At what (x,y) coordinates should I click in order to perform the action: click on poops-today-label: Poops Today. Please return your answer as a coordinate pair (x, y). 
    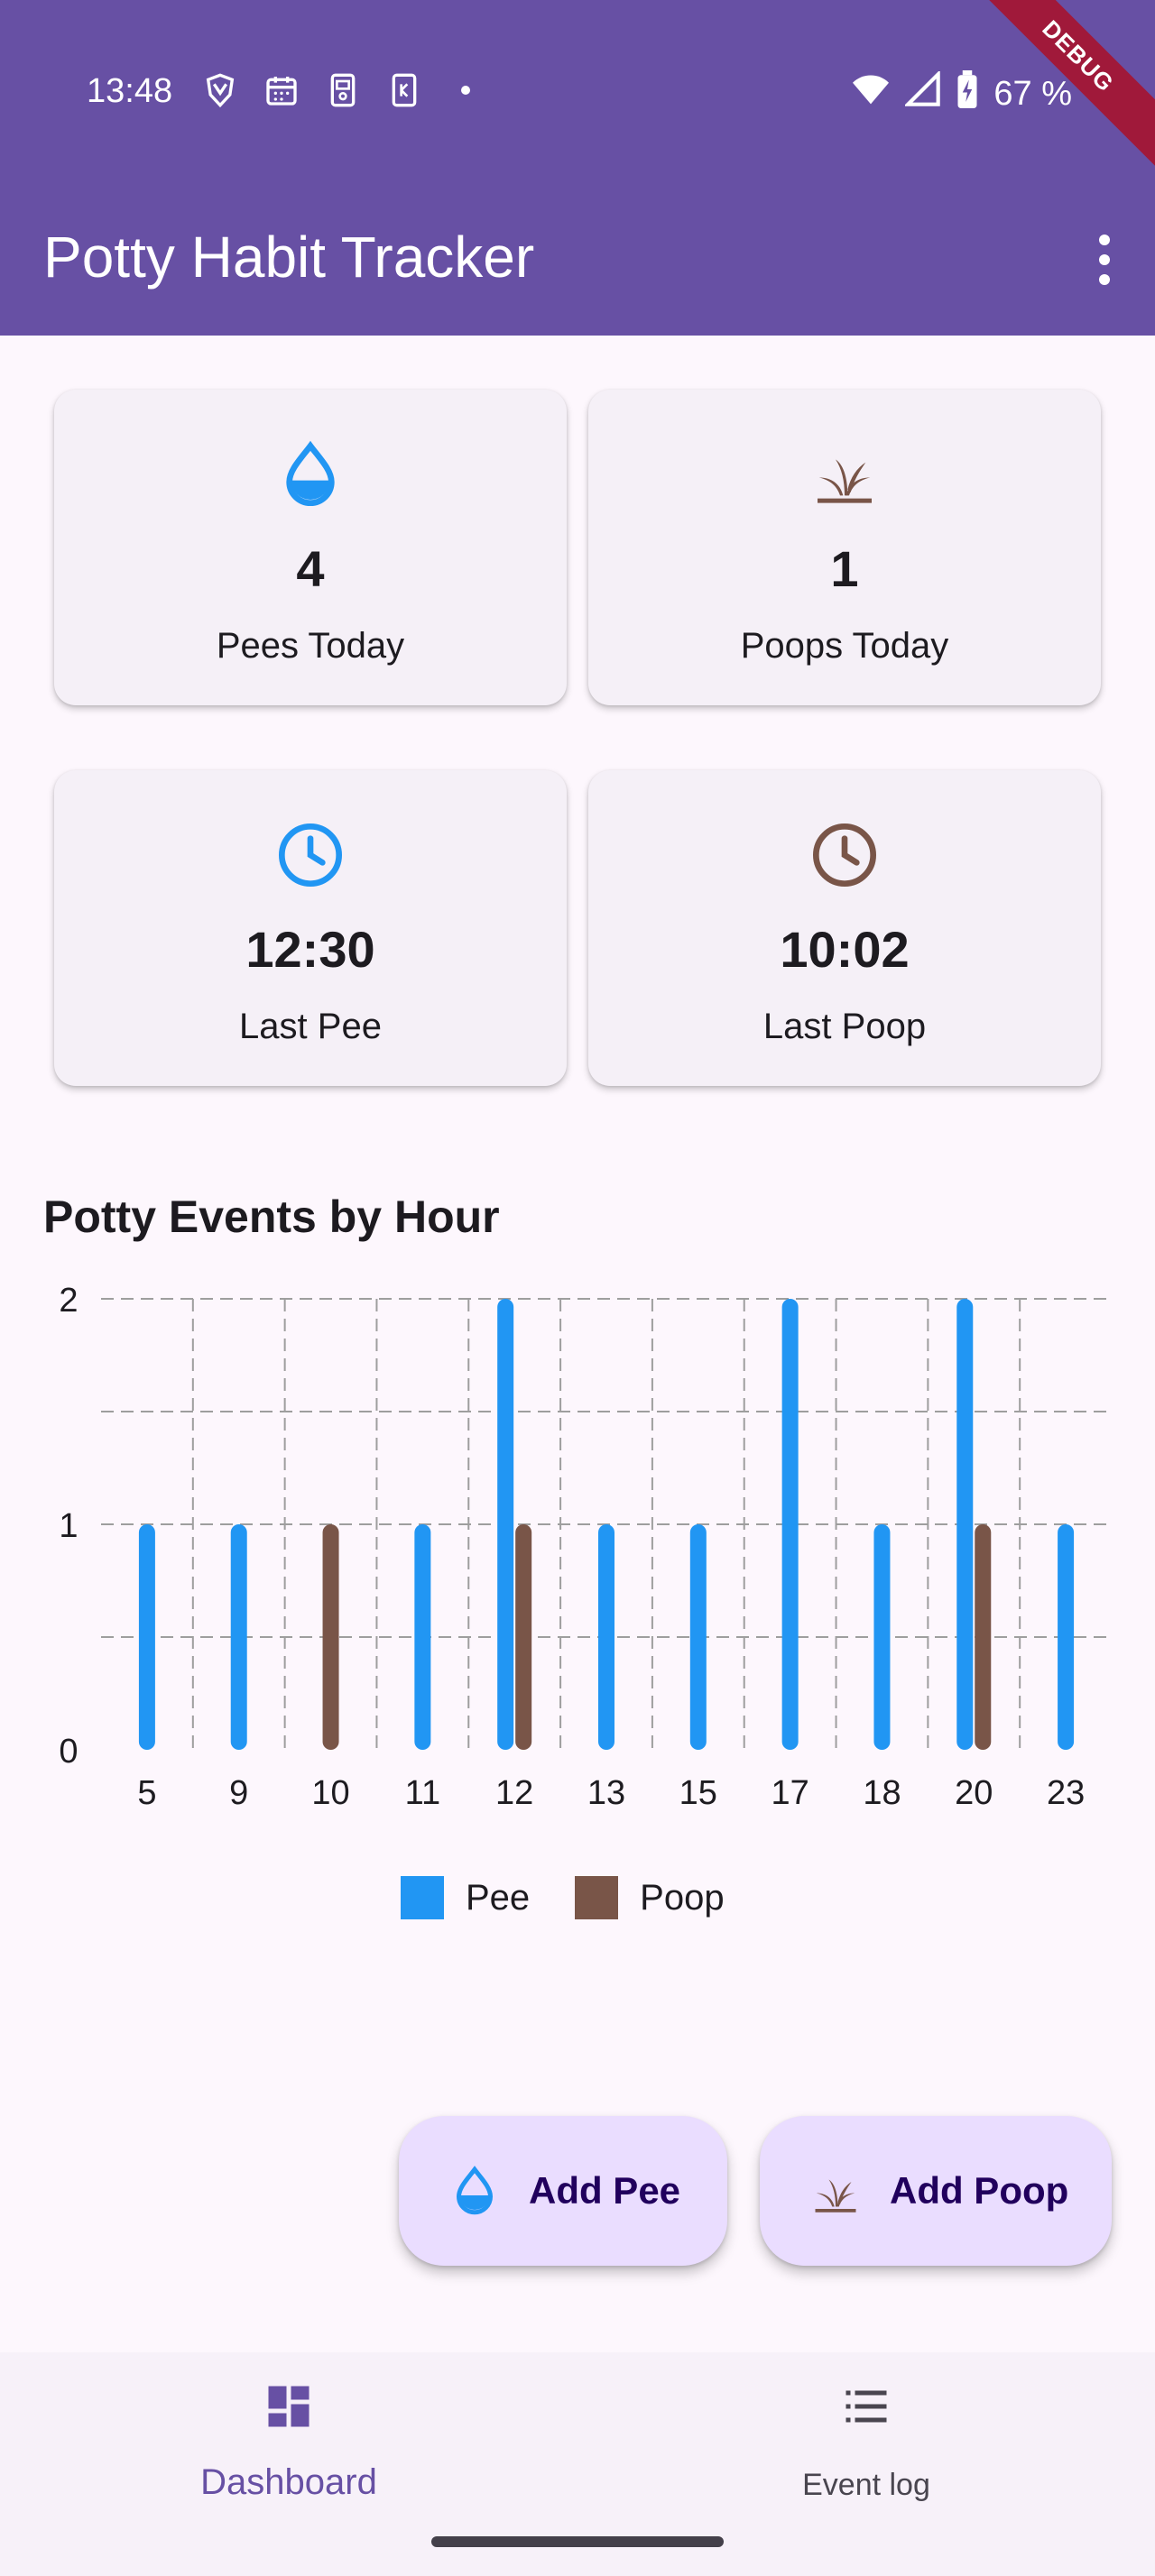
    Looking at the image, I should click on (844, 646).